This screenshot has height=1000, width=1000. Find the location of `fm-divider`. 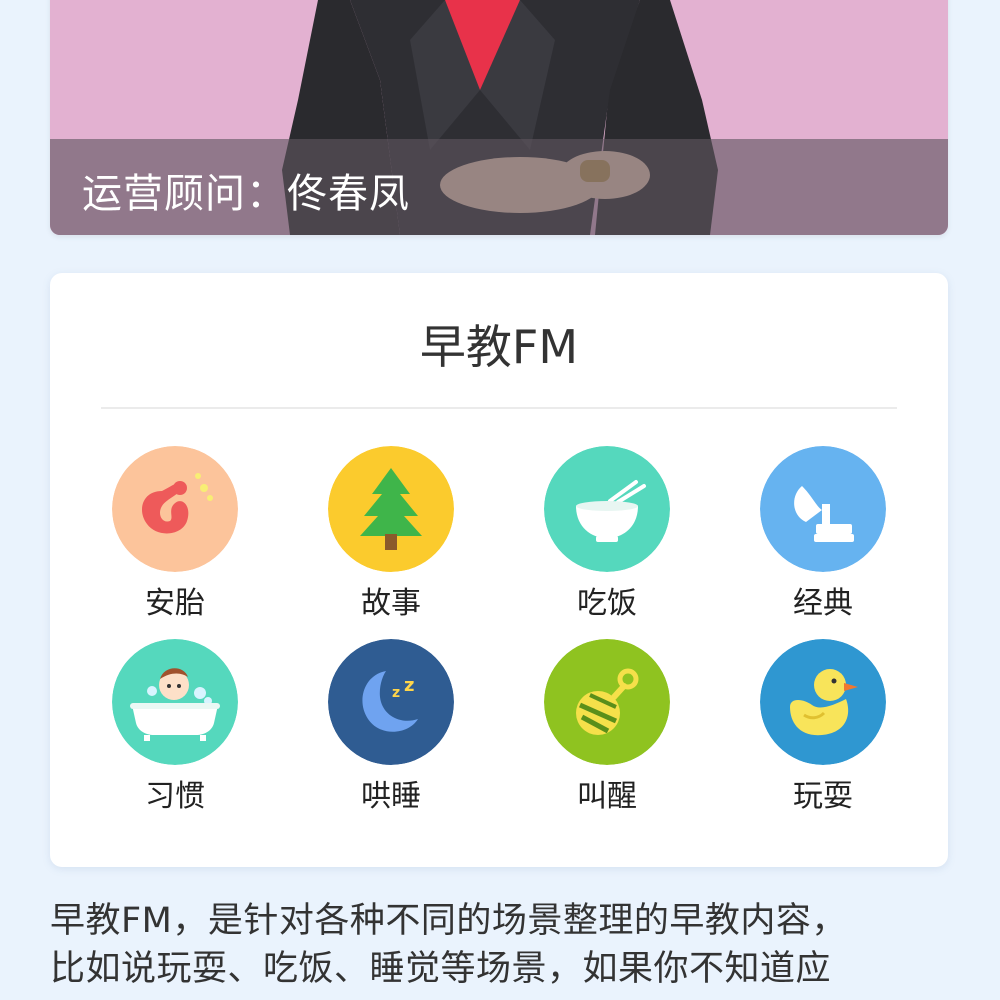

fm-divider is located at coordinates (499, 408).